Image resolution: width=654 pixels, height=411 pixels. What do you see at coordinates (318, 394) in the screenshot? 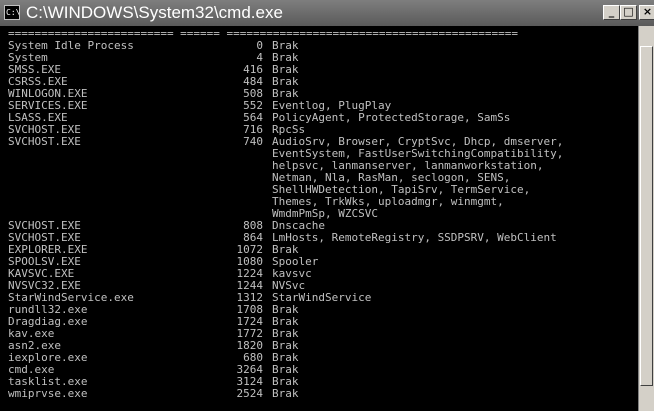
I see `process-row: wmiprvse.exe 2524 Brak` at bounding box center [318, 394].